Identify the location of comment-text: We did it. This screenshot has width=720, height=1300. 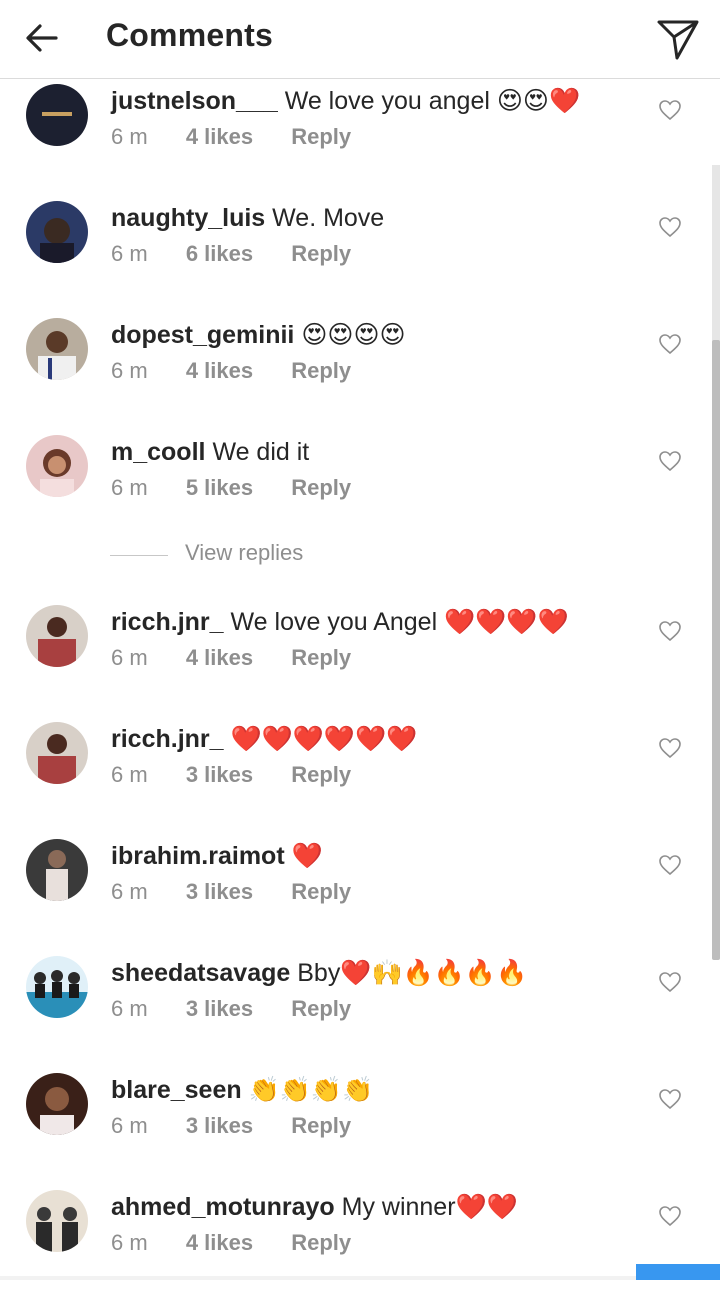
(261, 452).